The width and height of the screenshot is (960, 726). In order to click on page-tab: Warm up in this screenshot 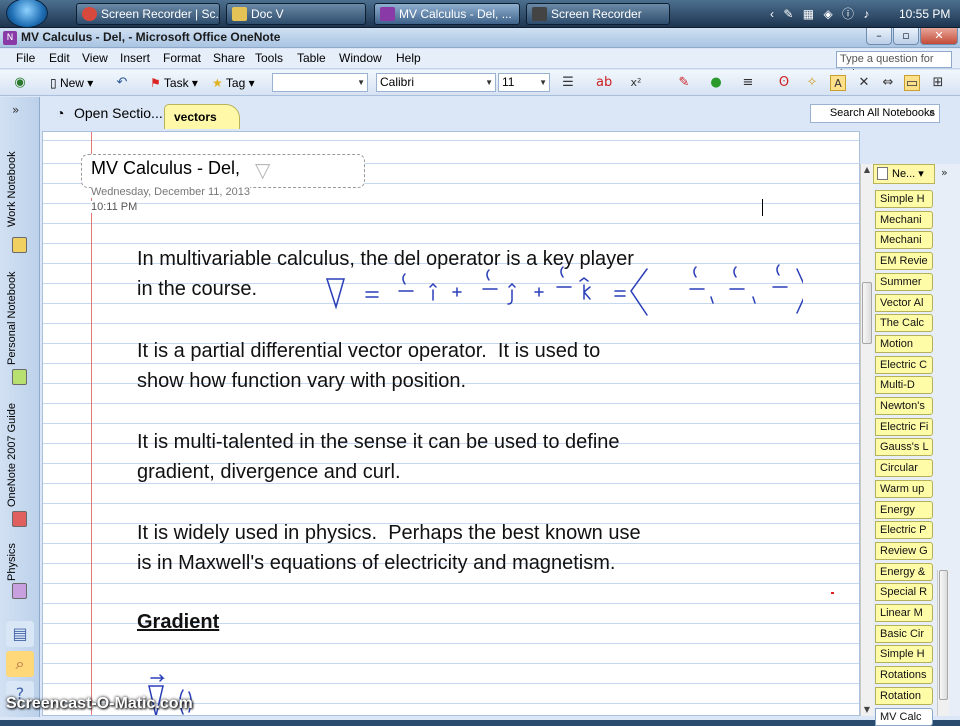, I will do `click(904, 488)`.